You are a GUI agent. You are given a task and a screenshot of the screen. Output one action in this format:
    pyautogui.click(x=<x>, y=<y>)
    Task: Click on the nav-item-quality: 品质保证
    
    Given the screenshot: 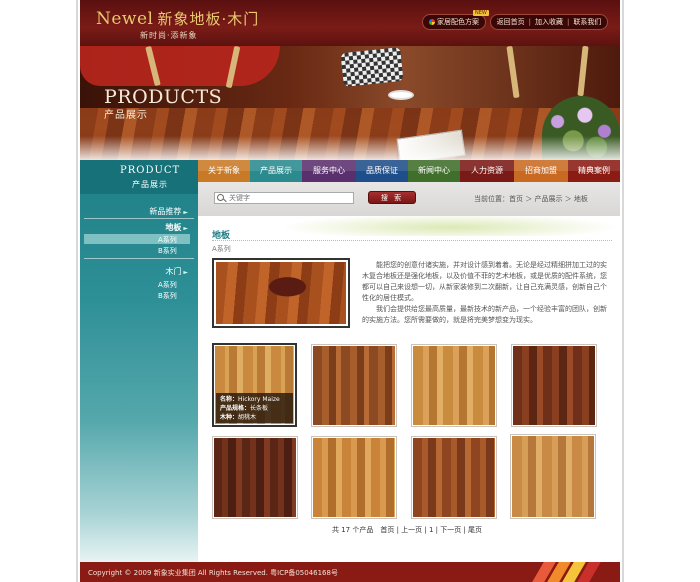 What is the action you would take?
    pyautogui.click(x=382, y=171)
    